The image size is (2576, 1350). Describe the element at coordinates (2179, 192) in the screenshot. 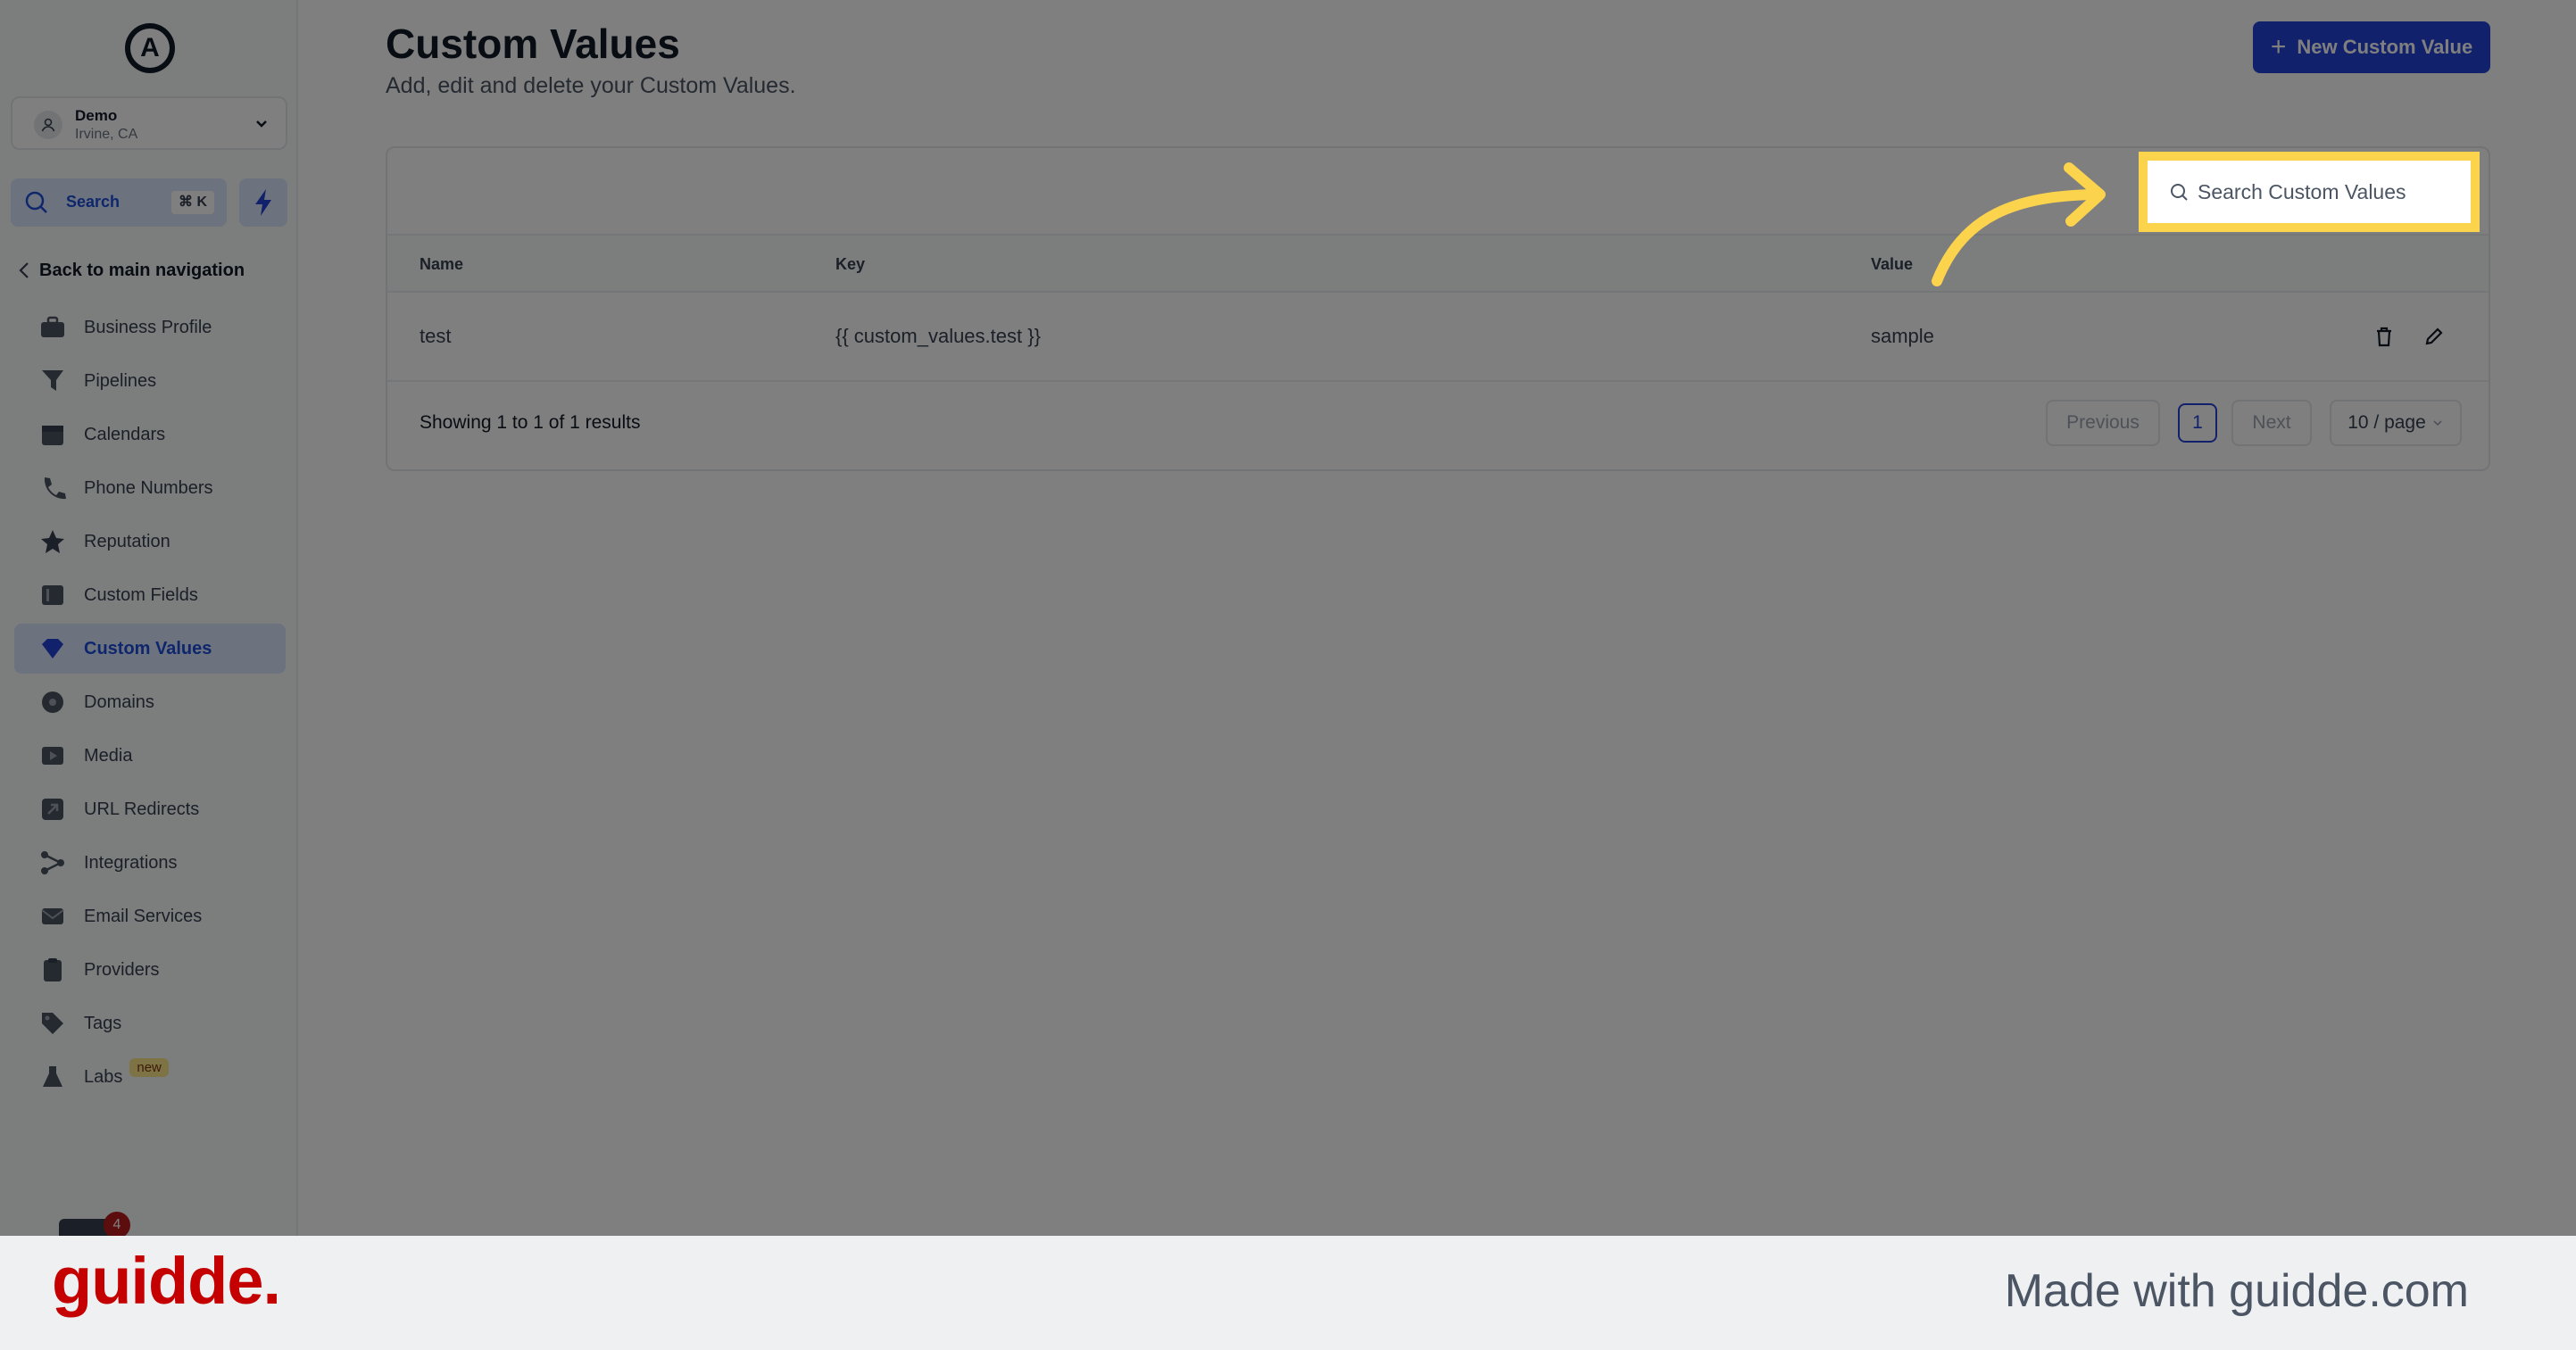

I see `search-icon` at that location.